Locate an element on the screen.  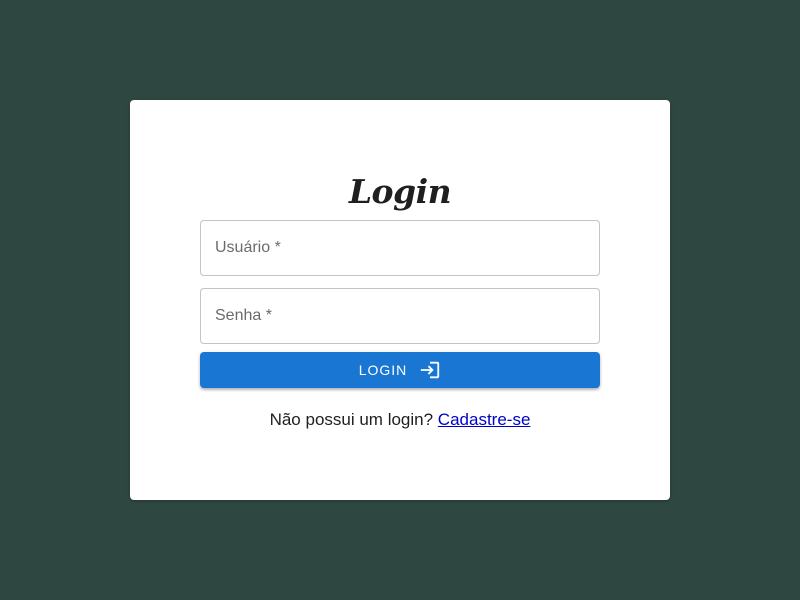
page-title: Login is located at coordinates (400, 191).